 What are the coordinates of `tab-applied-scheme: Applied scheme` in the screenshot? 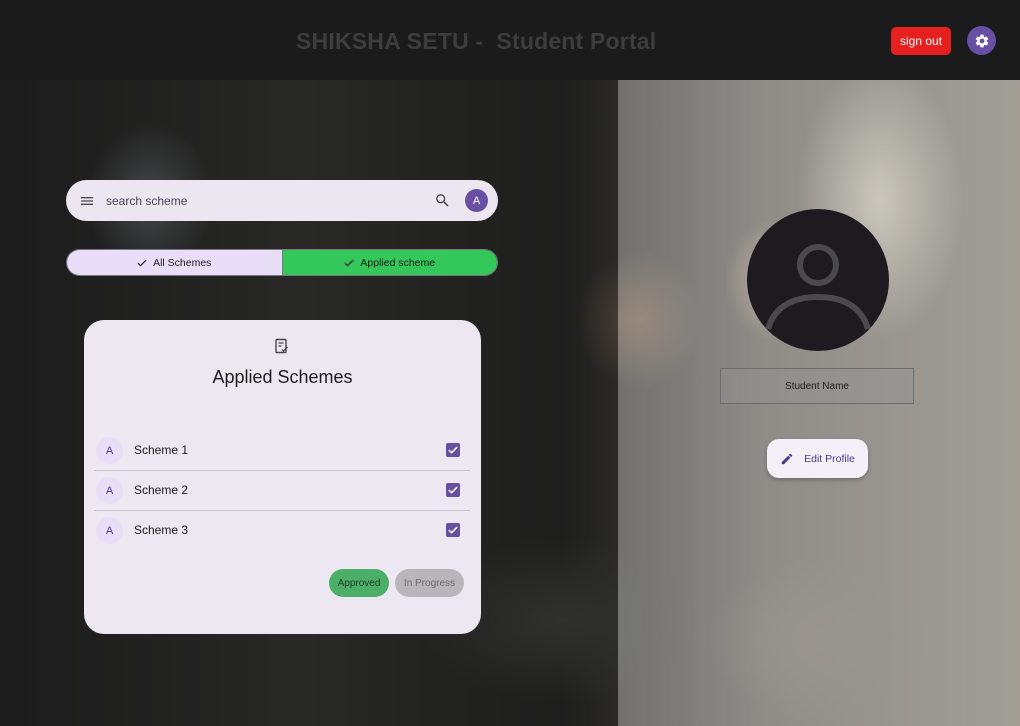 It's located at (389, 262).